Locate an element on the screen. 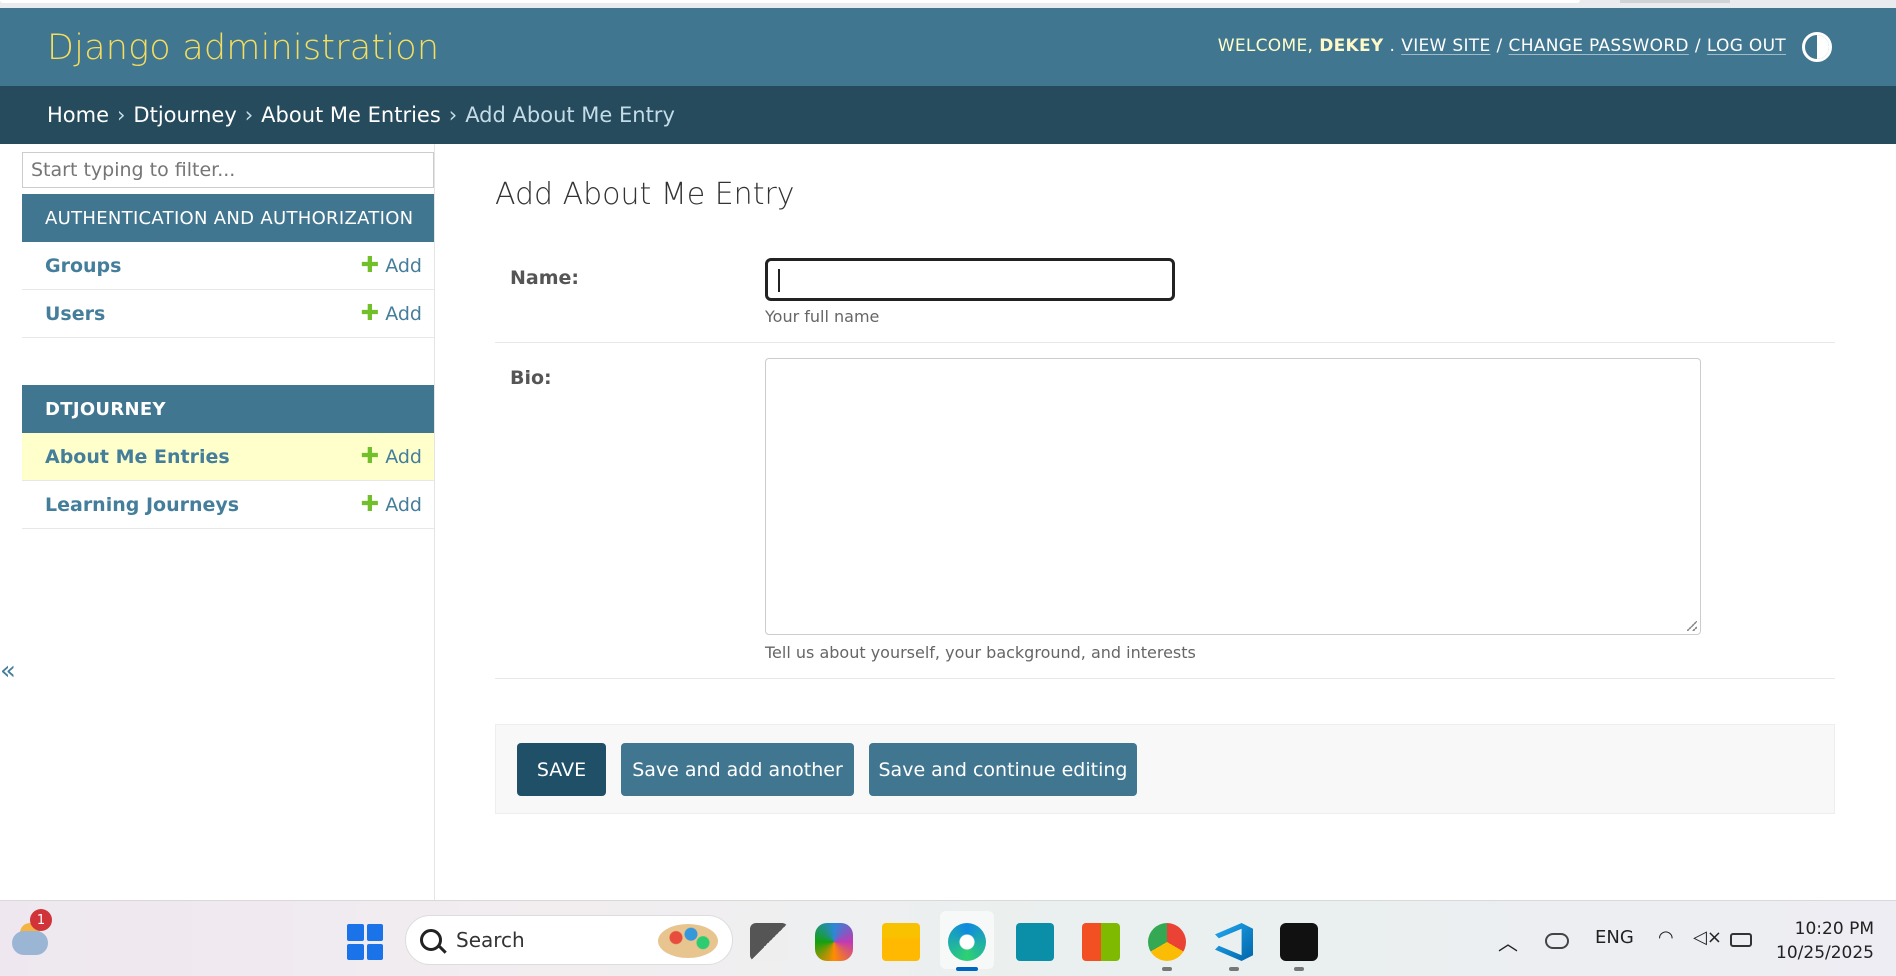 The image size is (1896, 976). add-about-me-link: ✚ Add is located at coordinates (391, 456).